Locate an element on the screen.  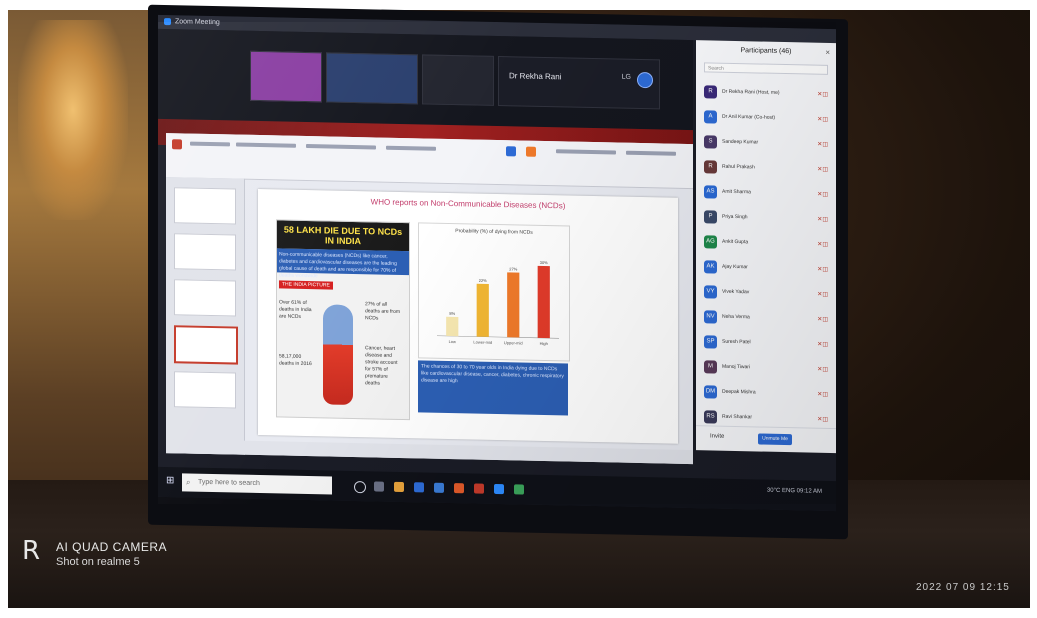
avatar: VY is located at coordinates (710, 292).